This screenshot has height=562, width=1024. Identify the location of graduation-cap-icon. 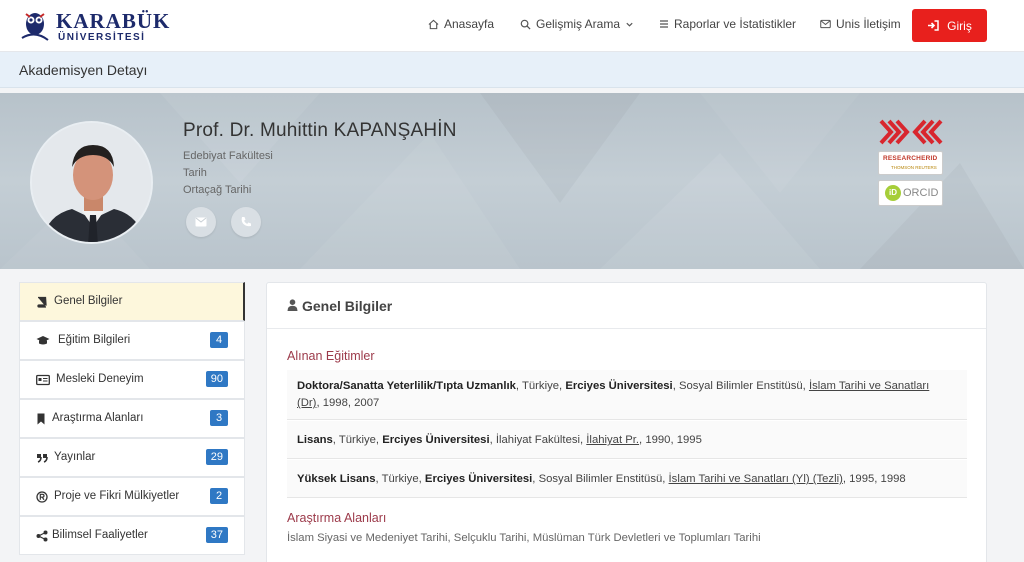
(43, 340).